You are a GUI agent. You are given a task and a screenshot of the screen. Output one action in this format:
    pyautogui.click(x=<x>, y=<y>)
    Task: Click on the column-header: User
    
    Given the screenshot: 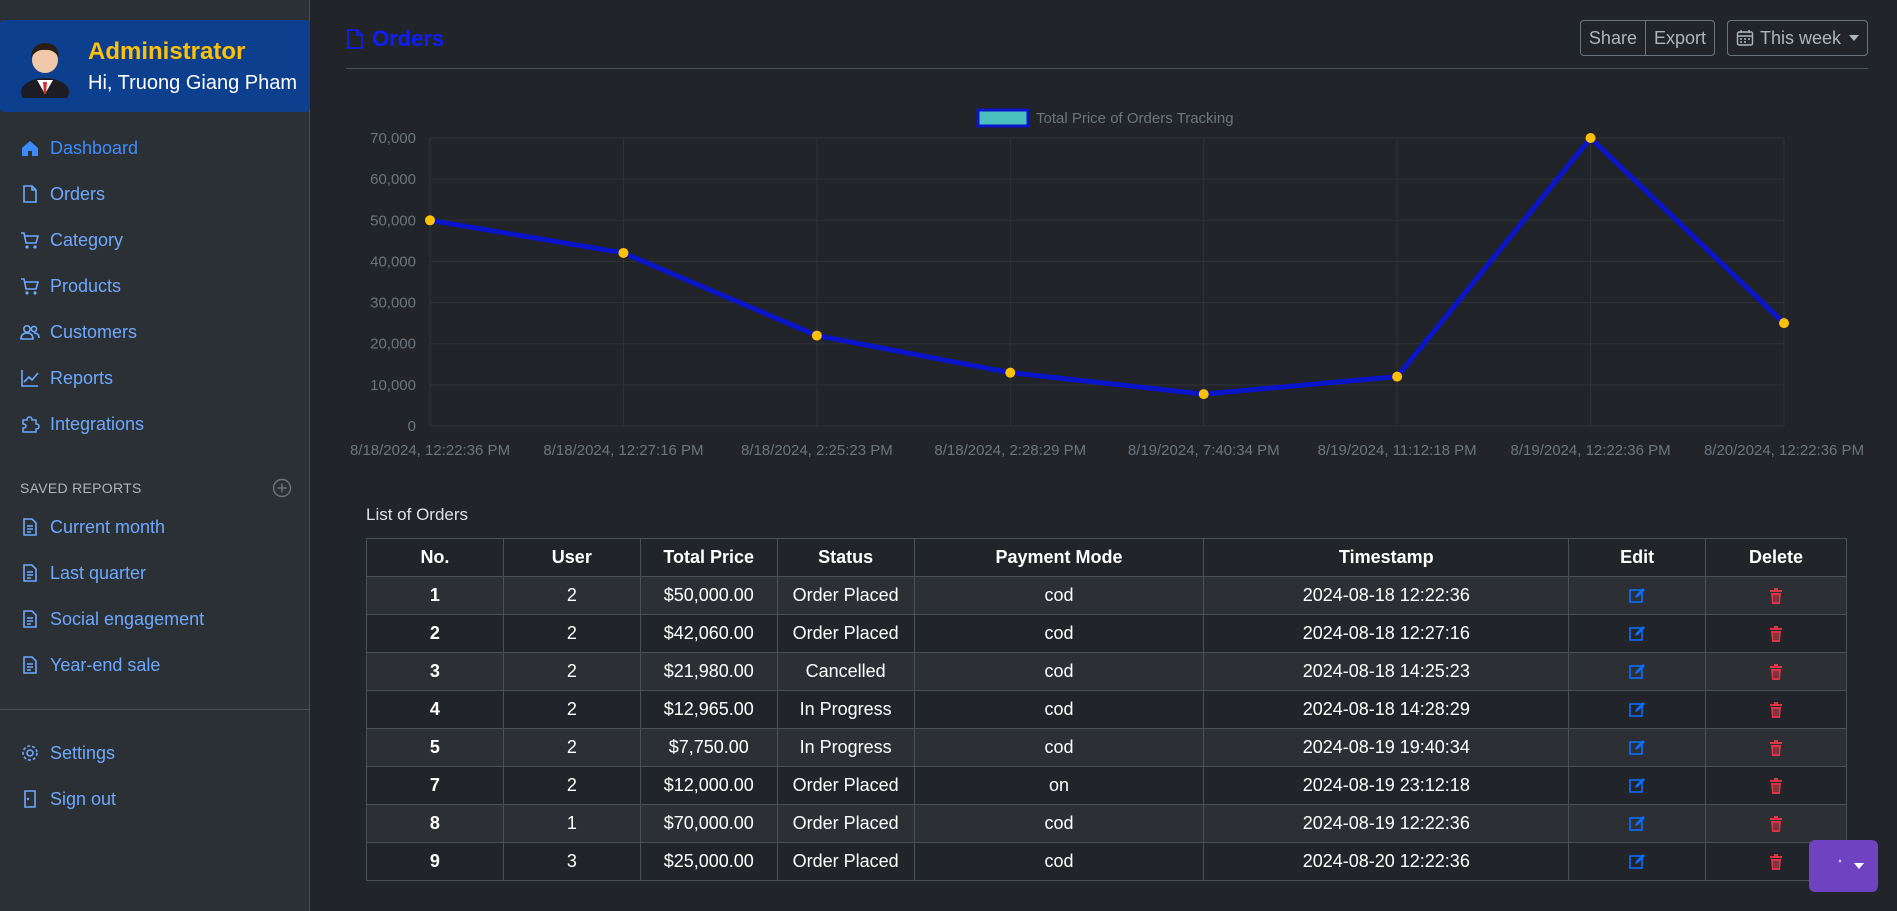 What is the action you would take?
    pyautogui.click(x=571, y=557)
    